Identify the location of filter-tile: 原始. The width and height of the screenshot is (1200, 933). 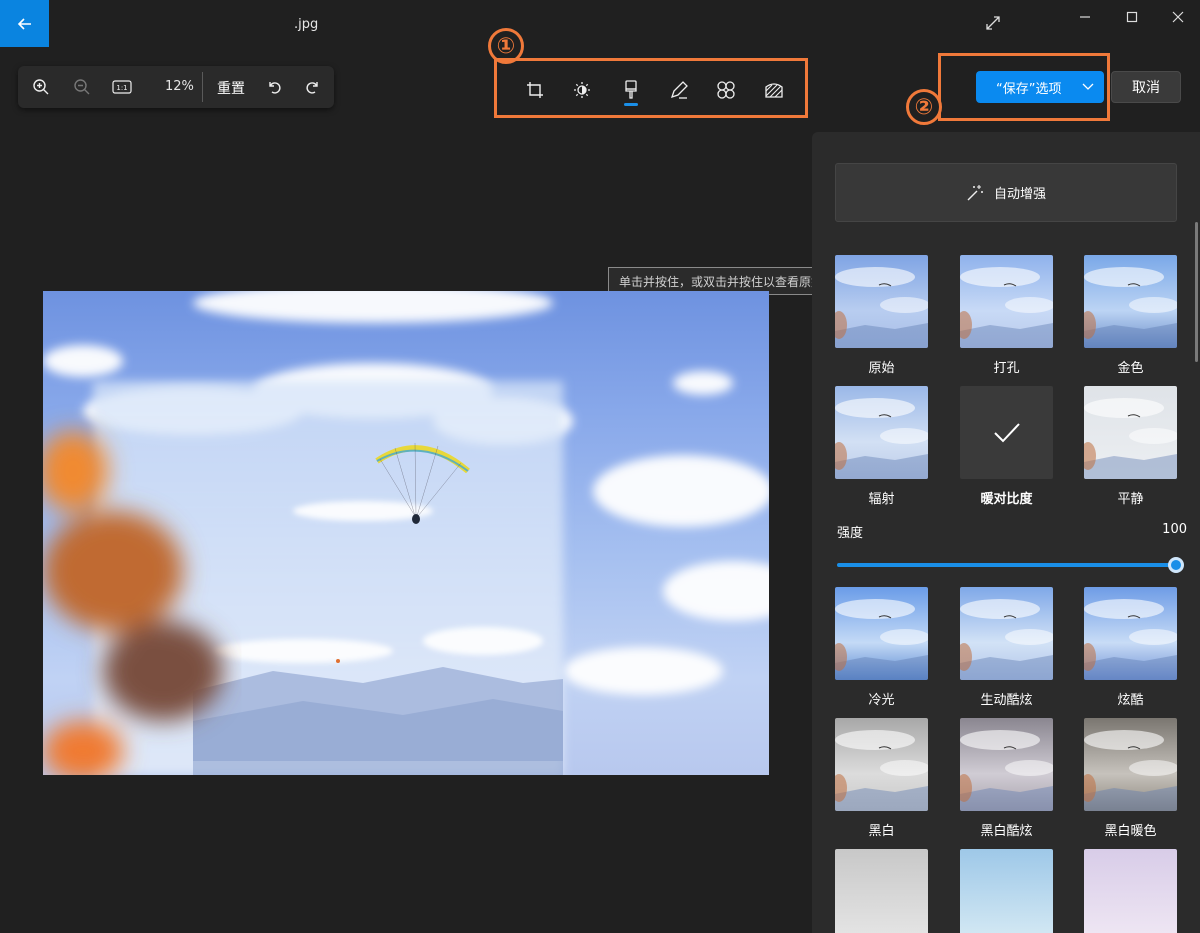
(881, 315).